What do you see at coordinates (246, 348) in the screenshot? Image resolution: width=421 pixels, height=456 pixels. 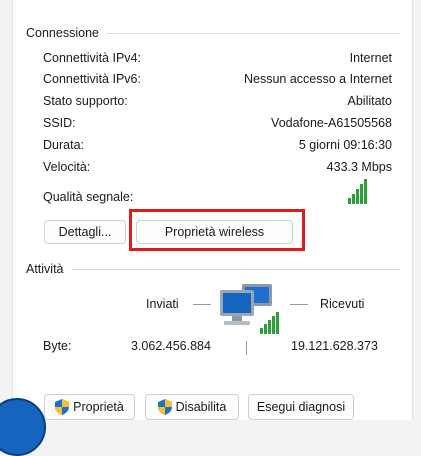 I see `bytes-separator` at bounding box center [246, 348].